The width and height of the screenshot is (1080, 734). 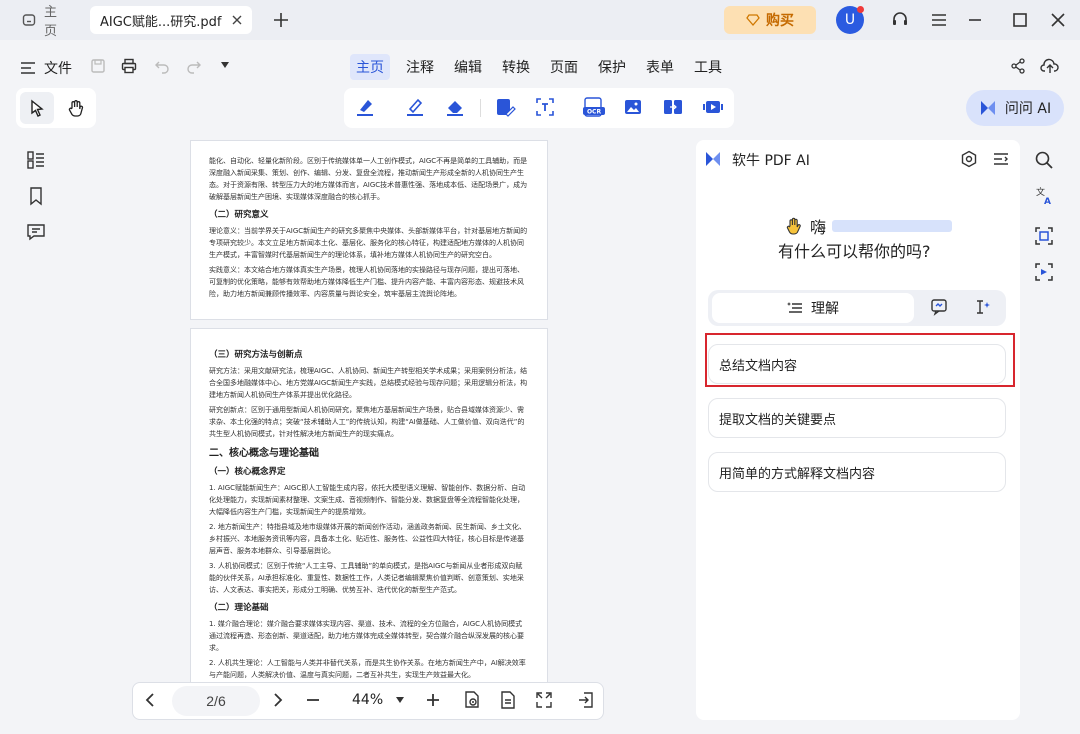 What do you see at coordinates (594, 107) in the screenshot?
I see `ocr-tool-icon: OCR` at bounding box center [594, 107].